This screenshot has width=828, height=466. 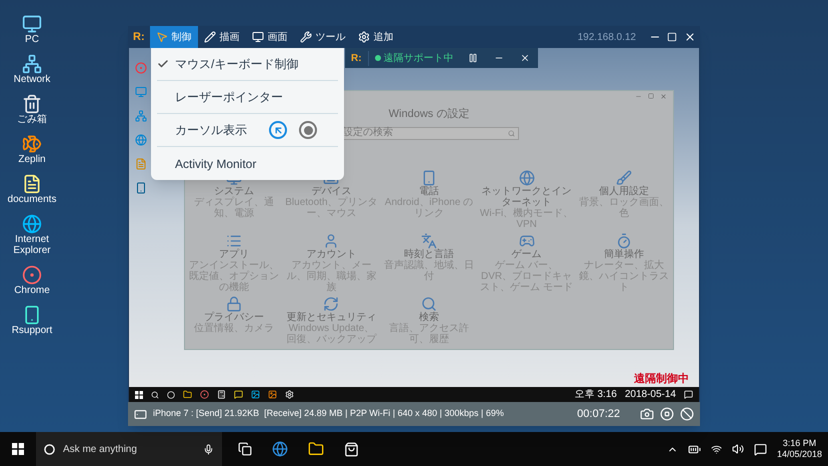 What do you see at coordinates (245, 449) in the screenshot?
I see `task-view-icon` at bounding box center [245, 449].